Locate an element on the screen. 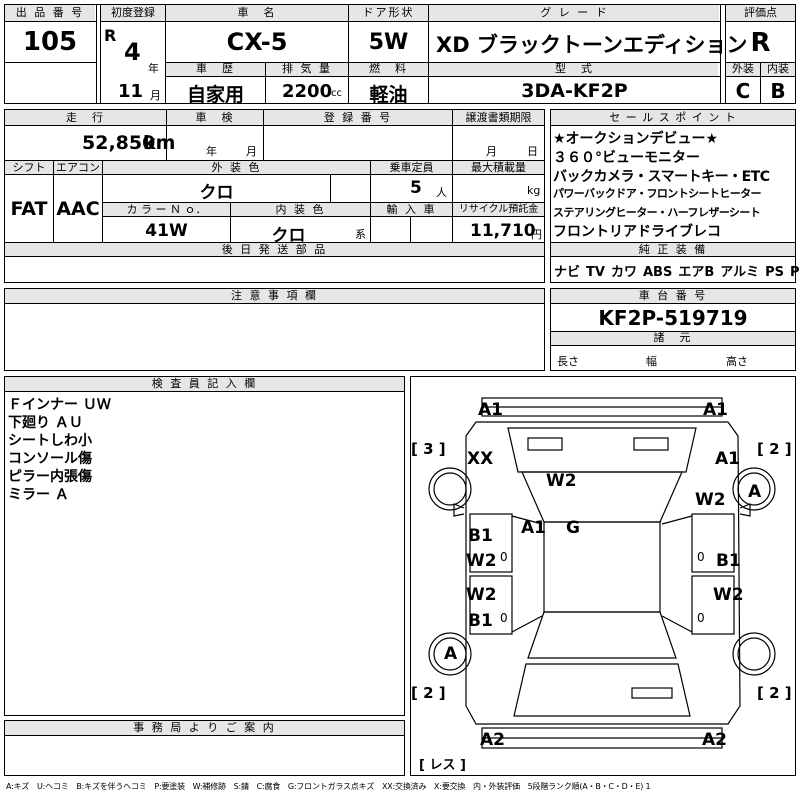 This screenshot has width=800, height=800. interior-score: B is located at coordinates (778, 91).